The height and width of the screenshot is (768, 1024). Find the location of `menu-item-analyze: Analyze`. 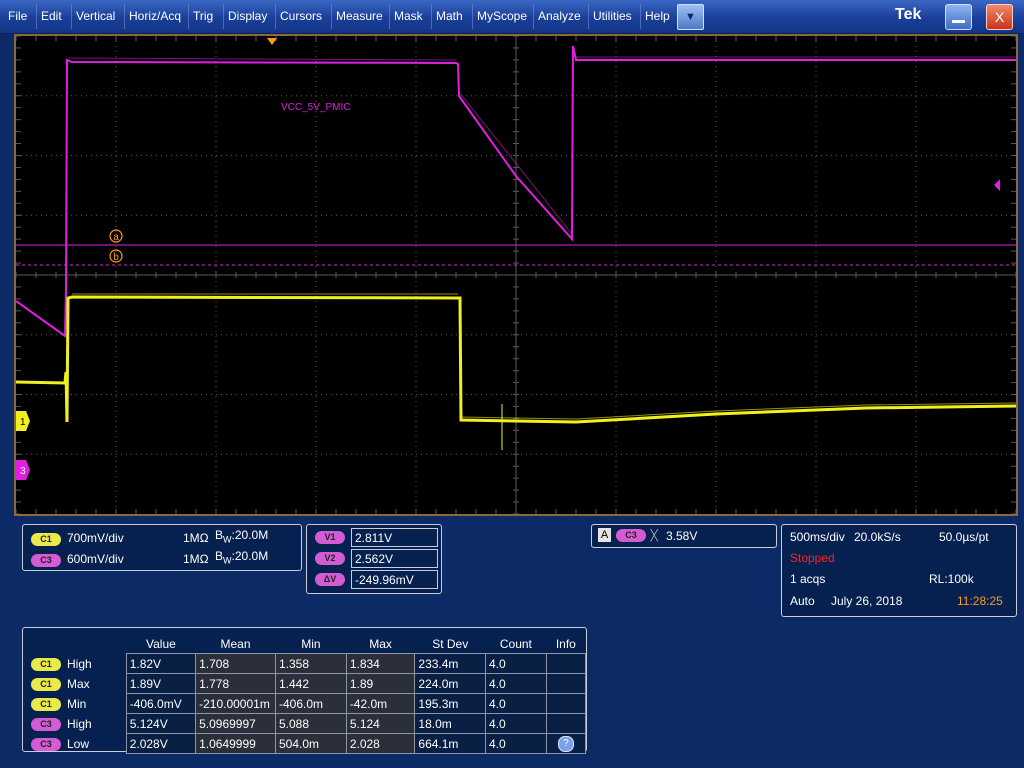

menu-item-analyze: Analyze is located at coordinates (559, 16).